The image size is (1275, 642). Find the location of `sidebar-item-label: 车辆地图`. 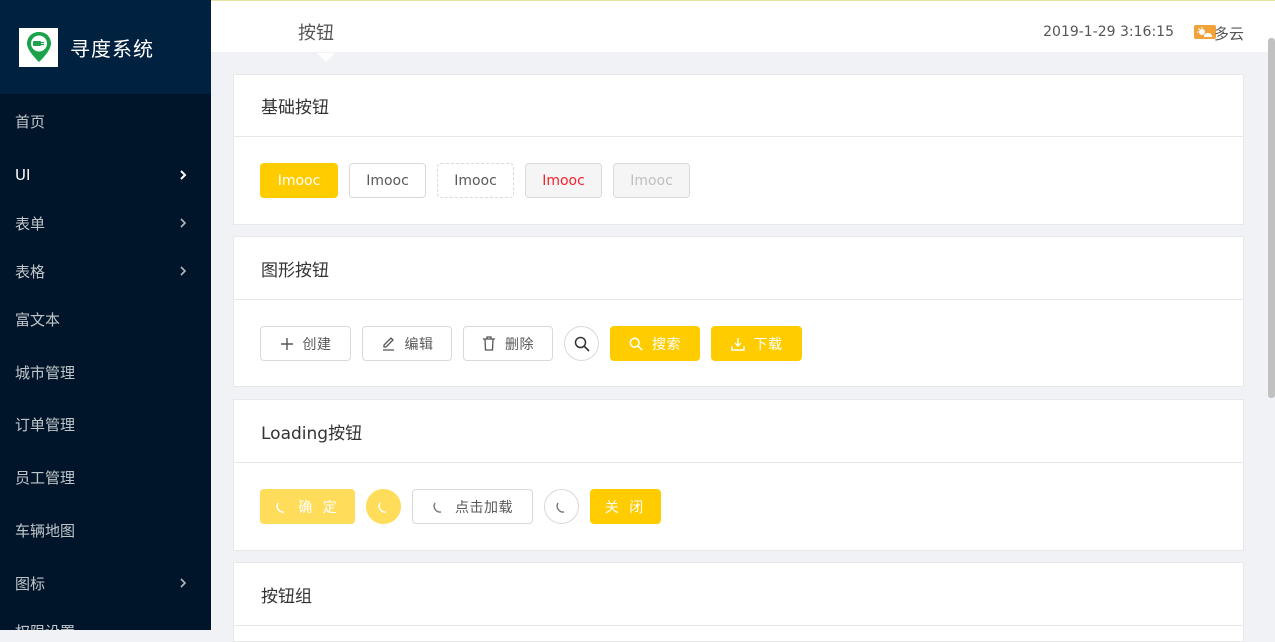

sidebar-item-label: 车辆地图 is located at coordinates (45, 530).